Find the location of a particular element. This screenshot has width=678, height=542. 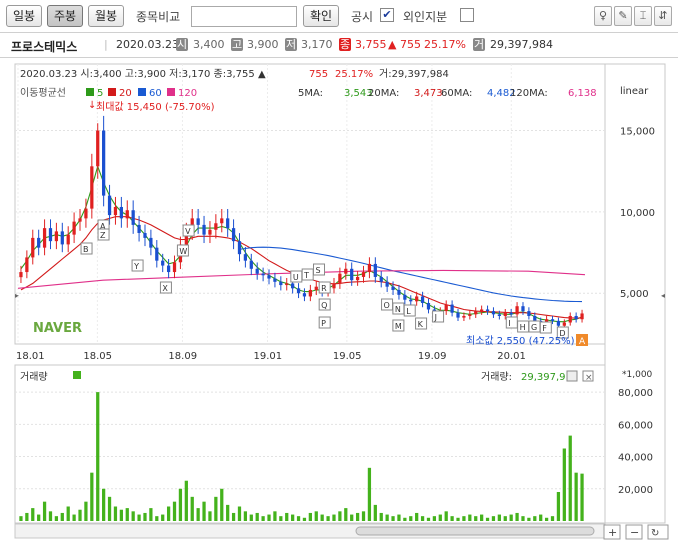

compare-input is located at coordinates (244, 16).